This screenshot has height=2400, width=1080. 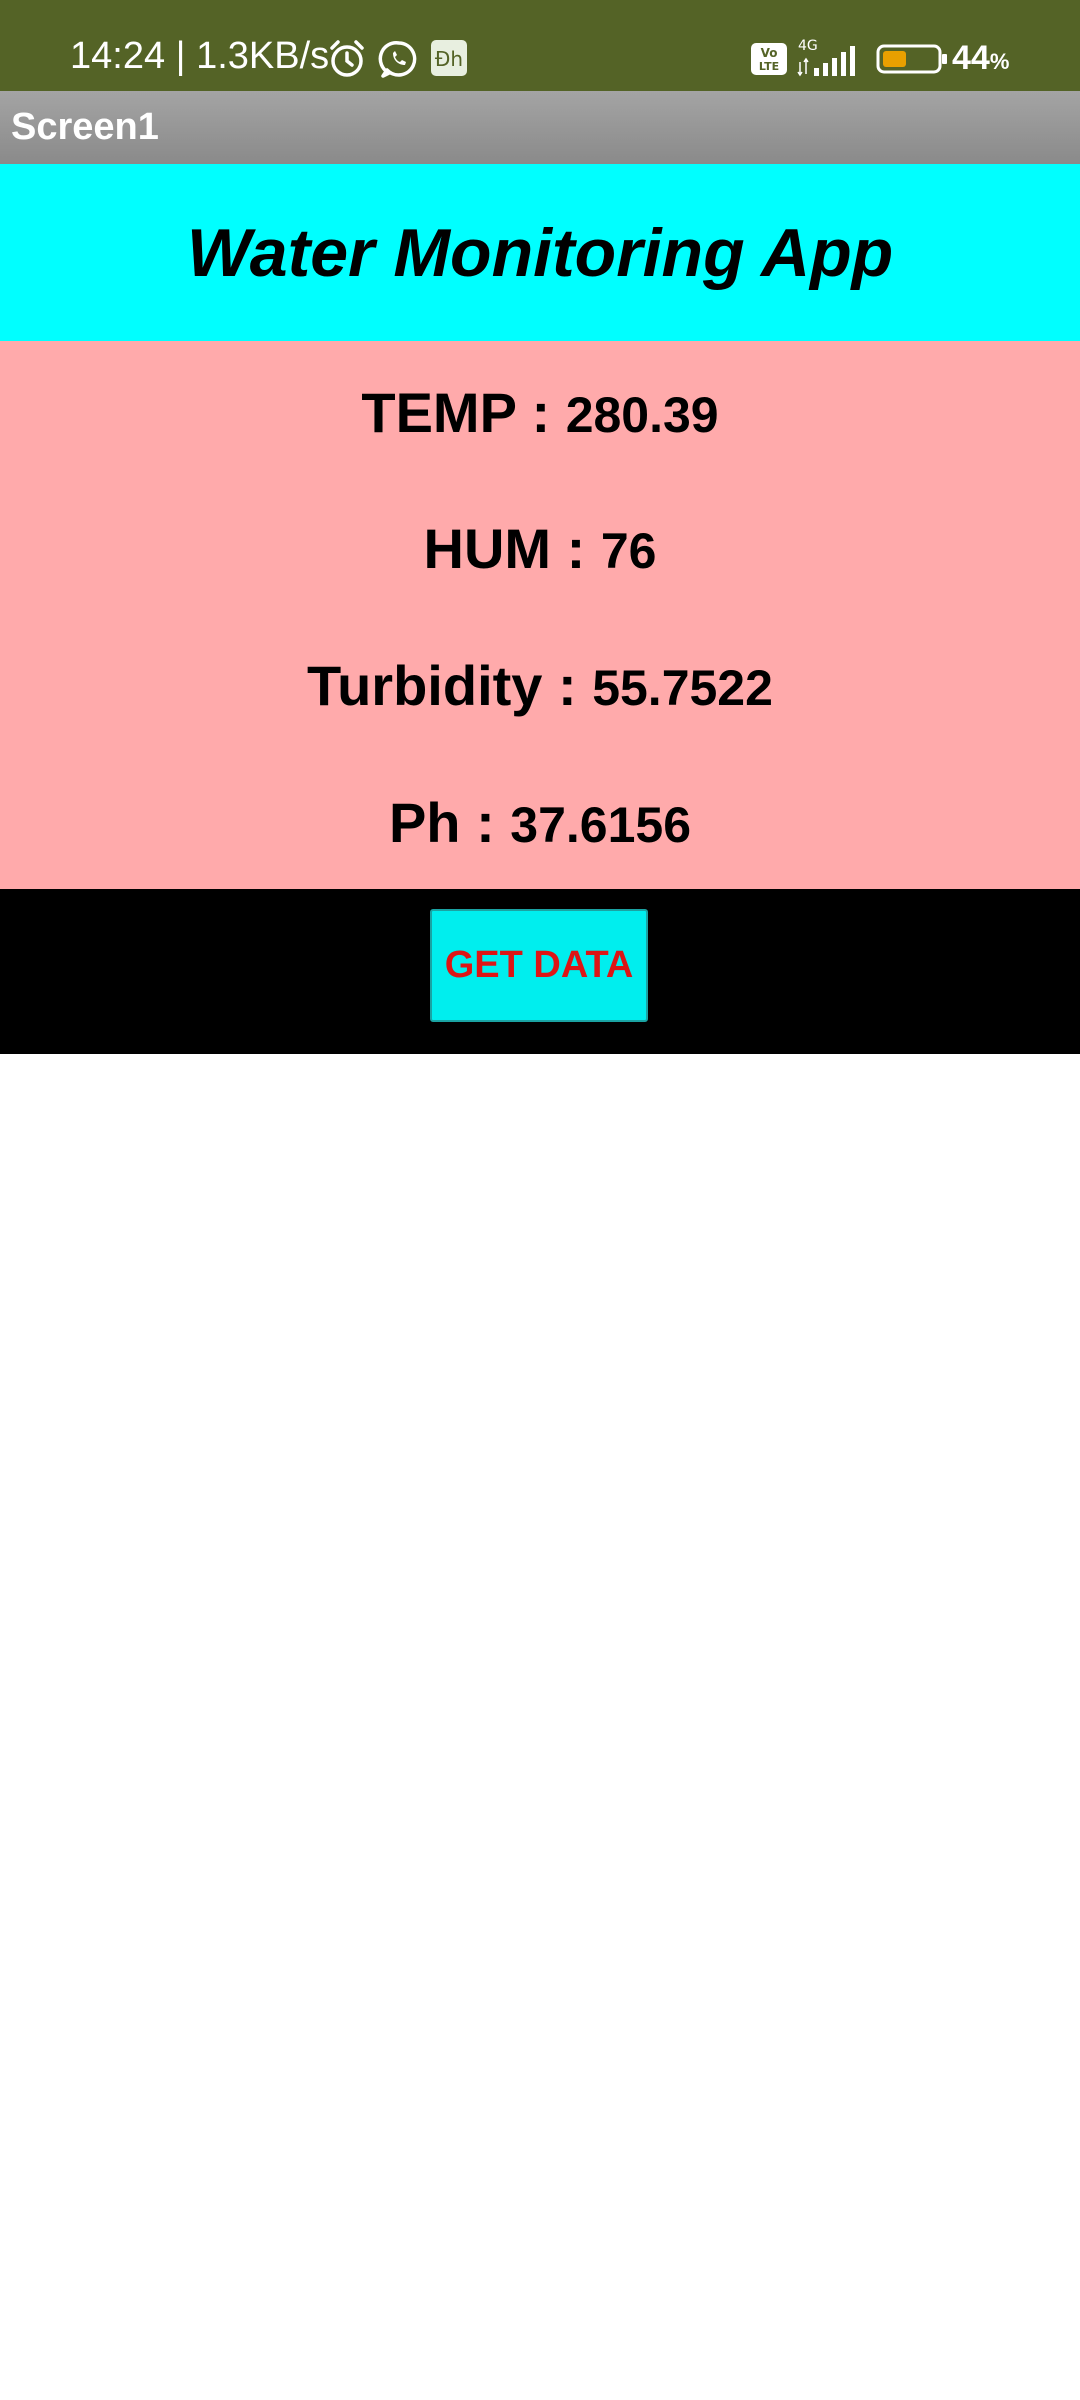 I want to click on ph-reading: Ph : 37.6156, so click(x=540, y=824).